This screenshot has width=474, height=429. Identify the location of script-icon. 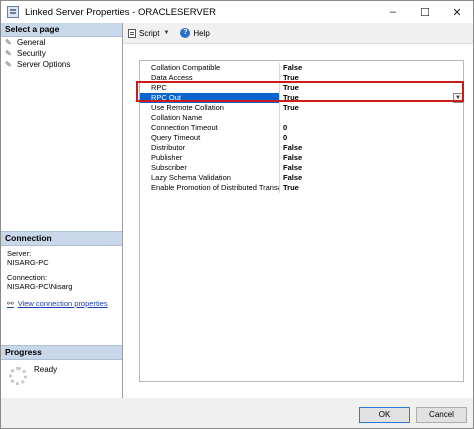
(132, 33).